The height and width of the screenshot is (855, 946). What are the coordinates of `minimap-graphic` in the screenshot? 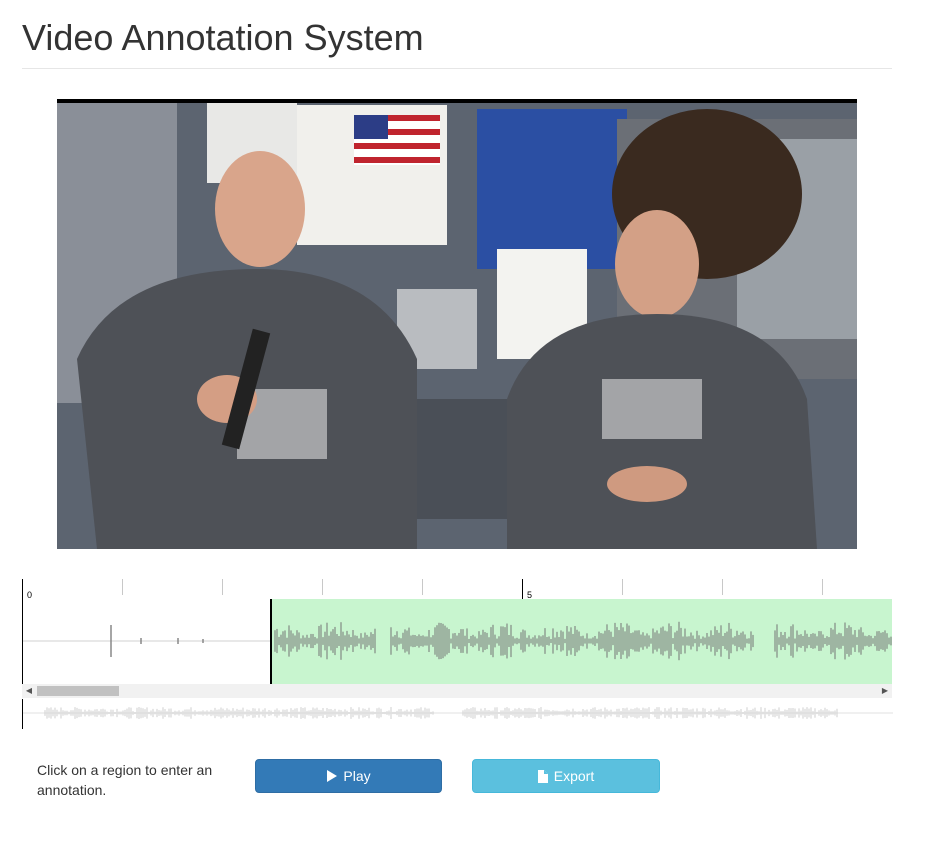 It's located at (458, 713).